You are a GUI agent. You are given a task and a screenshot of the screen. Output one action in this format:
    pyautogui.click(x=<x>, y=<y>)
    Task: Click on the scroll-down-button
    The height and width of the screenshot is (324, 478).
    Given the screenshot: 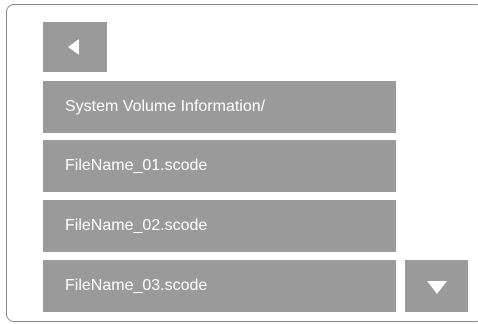 What is the action you would take?
    pyautogui.click(x=436, y=286)
    